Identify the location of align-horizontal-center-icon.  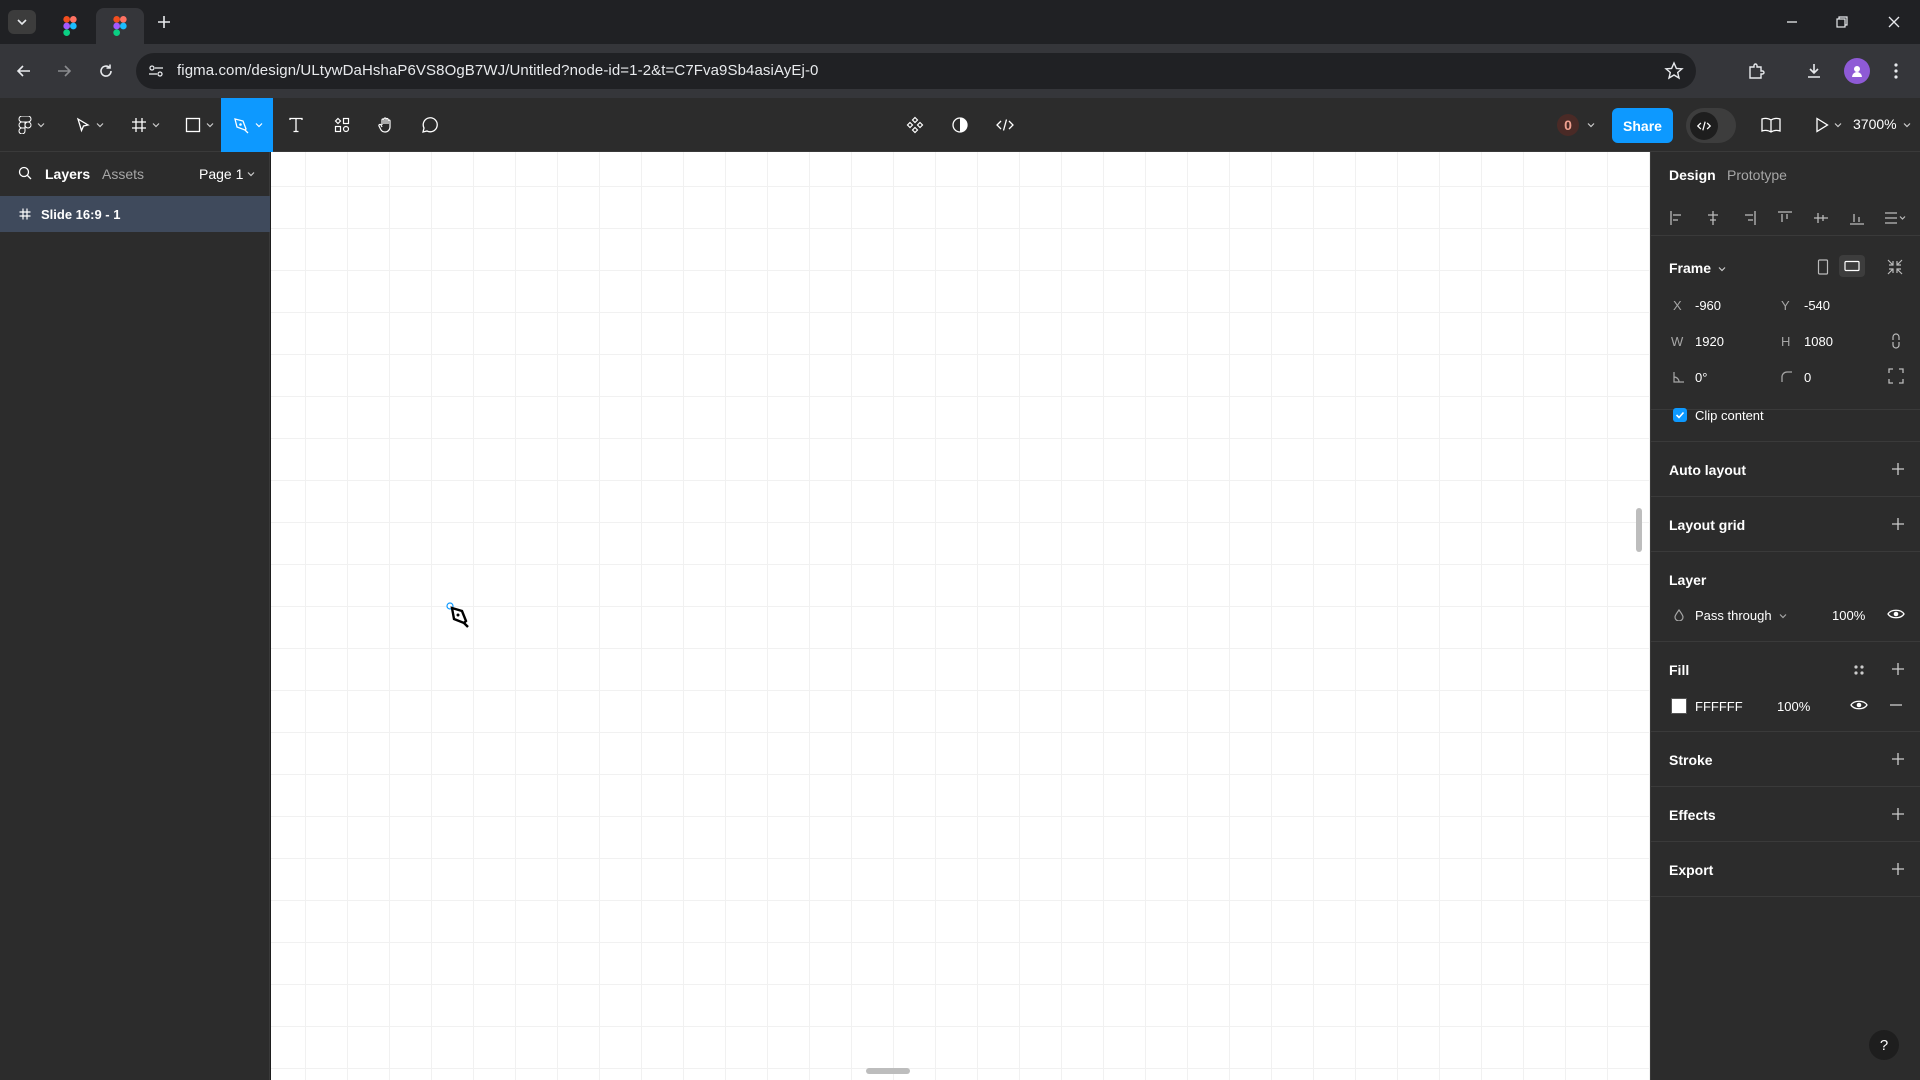
(1713, 218).